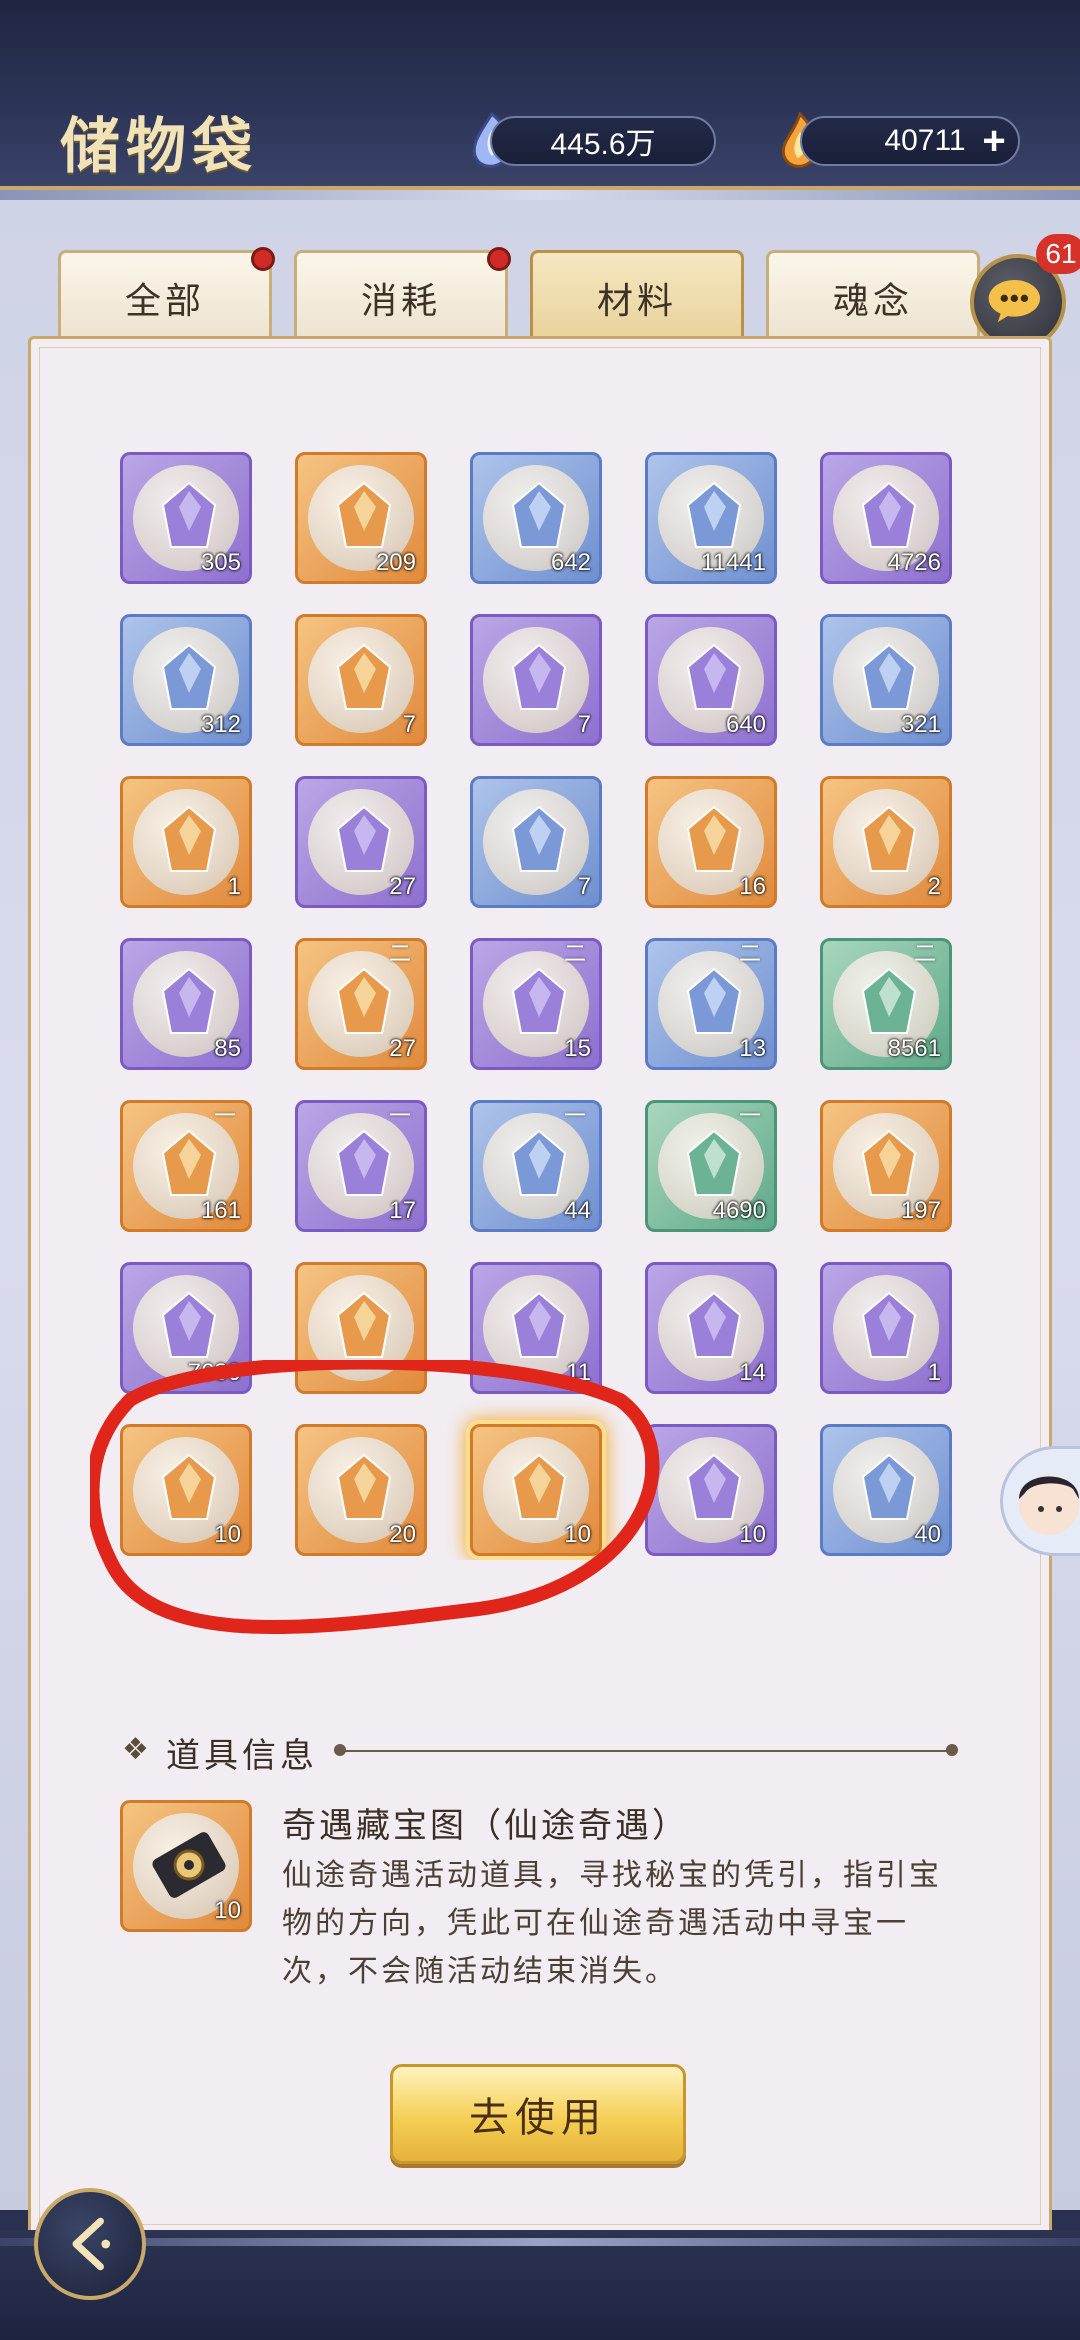  Describe the element at coordinates (189, 514) in the screenshot. I see `pink-gem-on-stand-icon` at that location.